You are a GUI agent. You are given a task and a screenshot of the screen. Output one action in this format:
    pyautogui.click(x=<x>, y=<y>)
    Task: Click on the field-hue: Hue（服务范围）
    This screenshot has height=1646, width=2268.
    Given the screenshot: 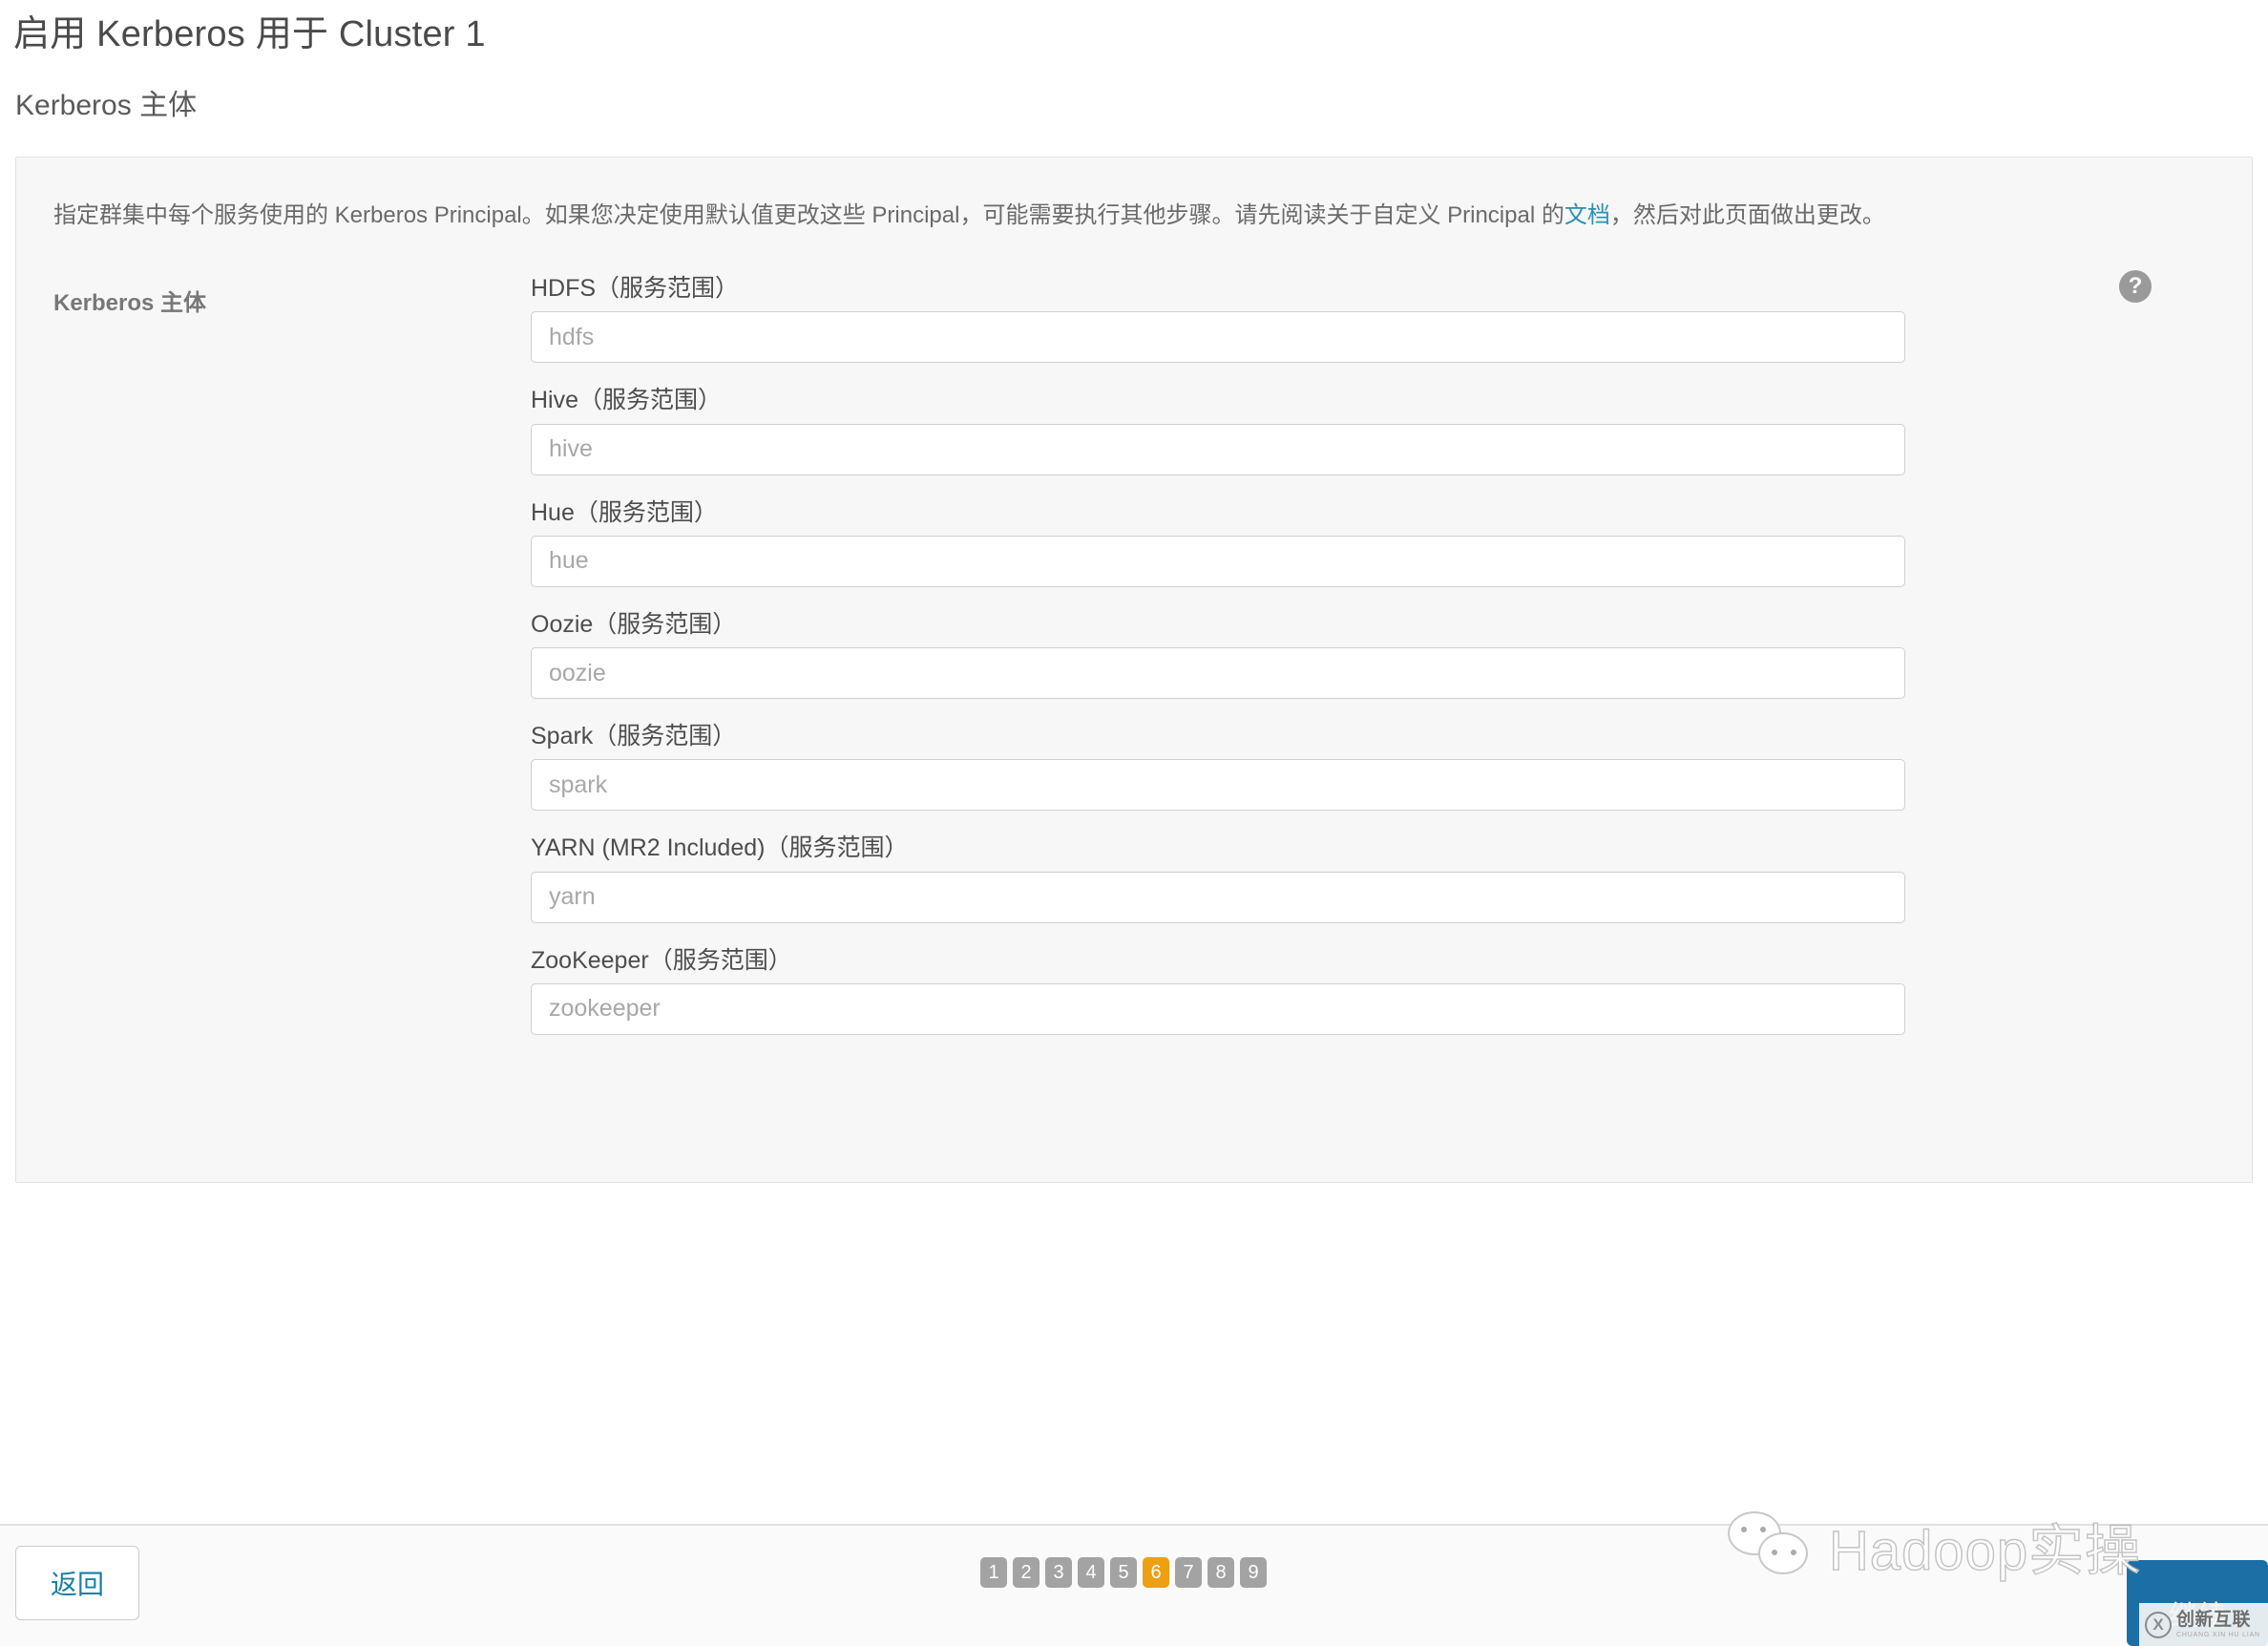 What is the action you would take?
    pyautogui.click(x=1218, y=543)
    